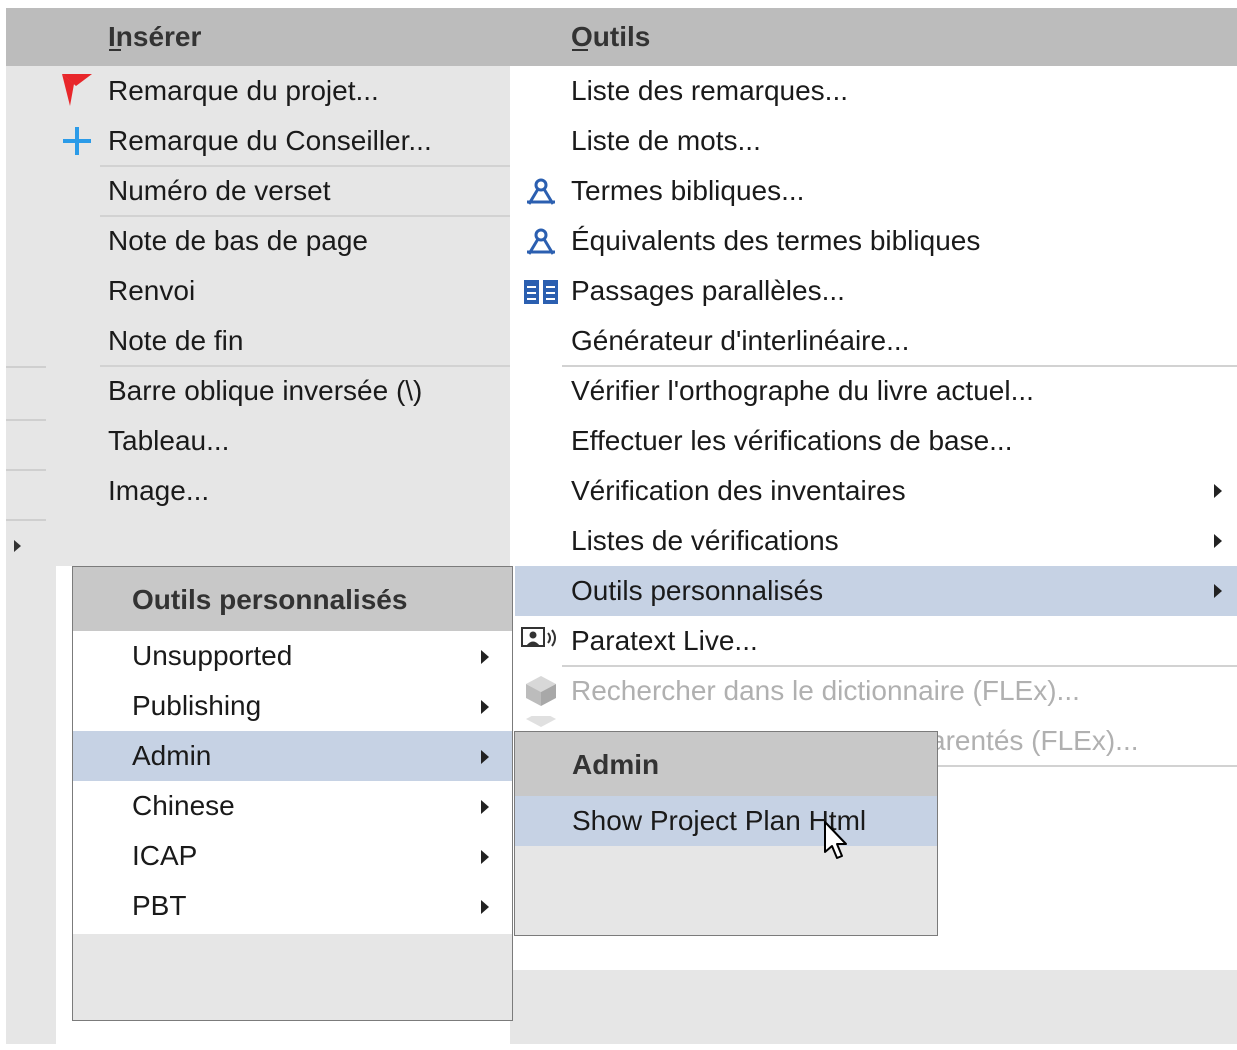  I want to click on submenu-item-chinese: Chinese, so click(183, 806).